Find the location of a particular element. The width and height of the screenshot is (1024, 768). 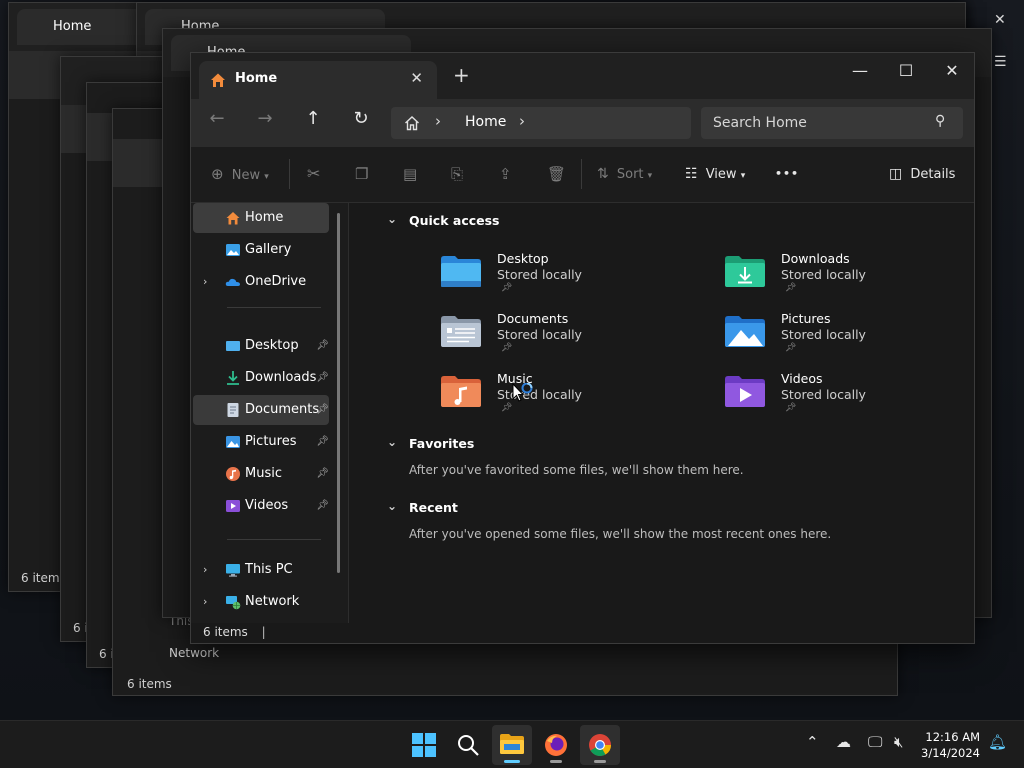

show-hidden-icons-chevron-icon: ⌃ is located at coordinates (812, 742).